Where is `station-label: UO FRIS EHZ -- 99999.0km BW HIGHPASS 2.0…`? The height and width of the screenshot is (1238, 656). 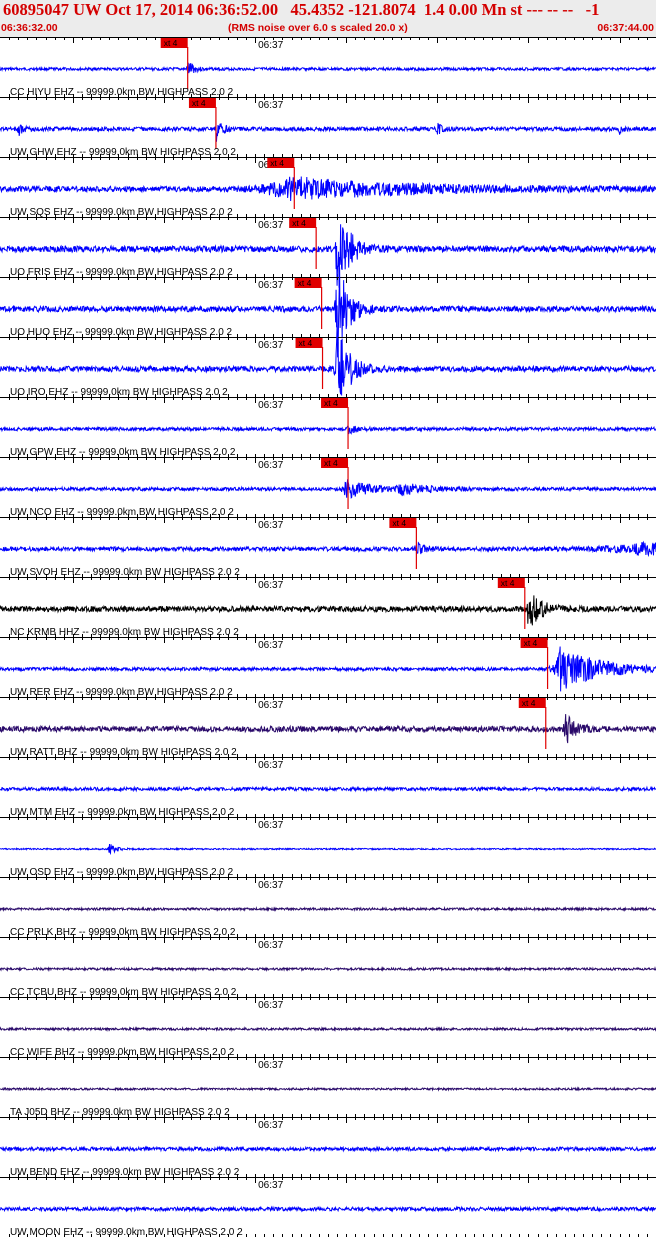
station-label: UO FRIS EHZ -- 99999.0km BW HIGHPASS 2.0… is located at coordinates (121, 272).